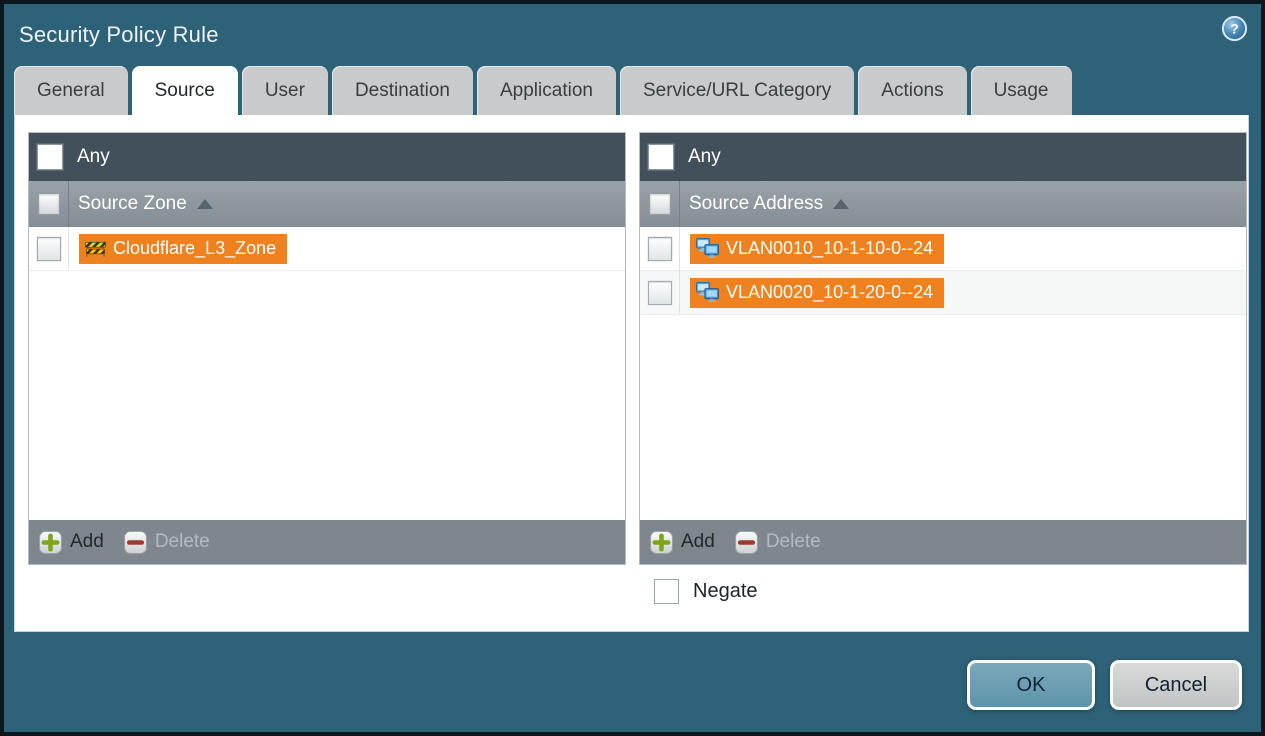 This screenshot has height=736, width=1265. Describe the element at coordinates (943, 204) in the screenshot. I see `source-address-column-header: Source Address` at that location.